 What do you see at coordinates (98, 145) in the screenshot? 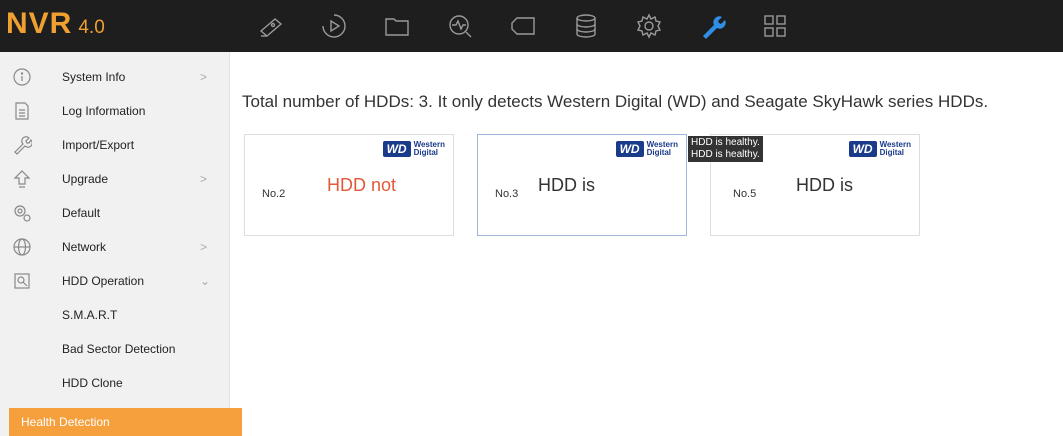
I see `sidebar-item-label: Import/Export` at bounding box center [98, 145].